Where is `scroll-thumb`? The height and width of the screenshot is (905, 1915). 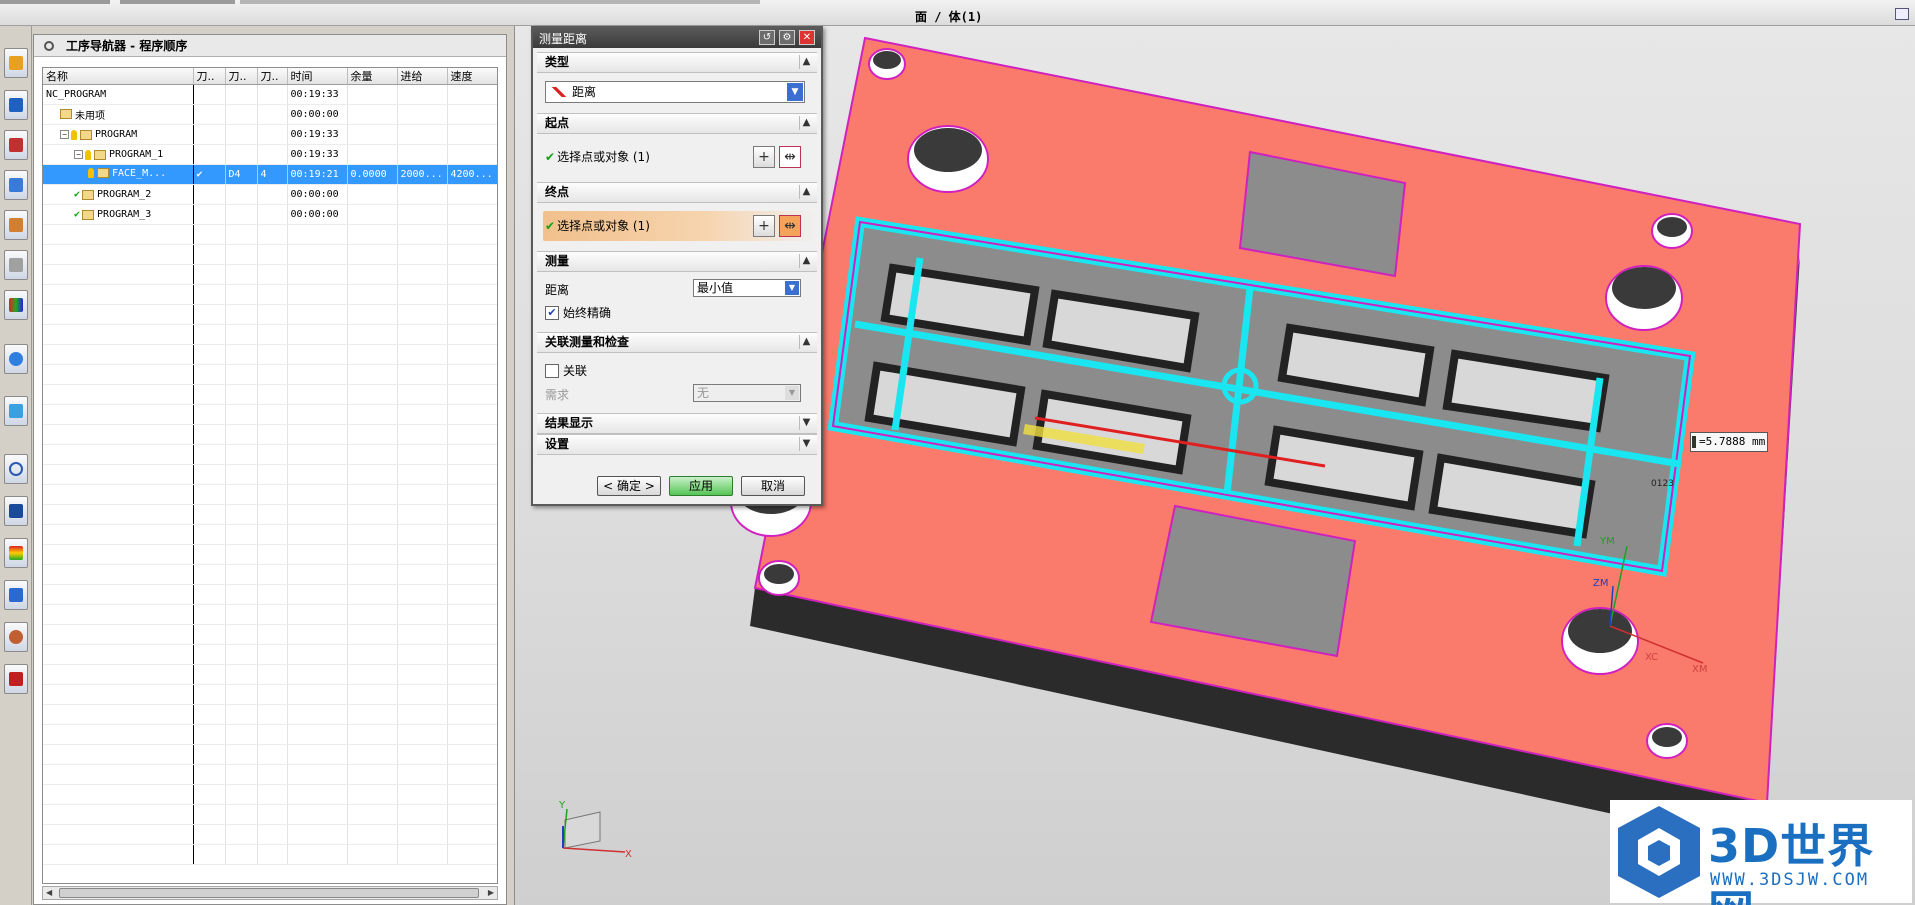 scroll-thumb is located at coordinates (269, 893).